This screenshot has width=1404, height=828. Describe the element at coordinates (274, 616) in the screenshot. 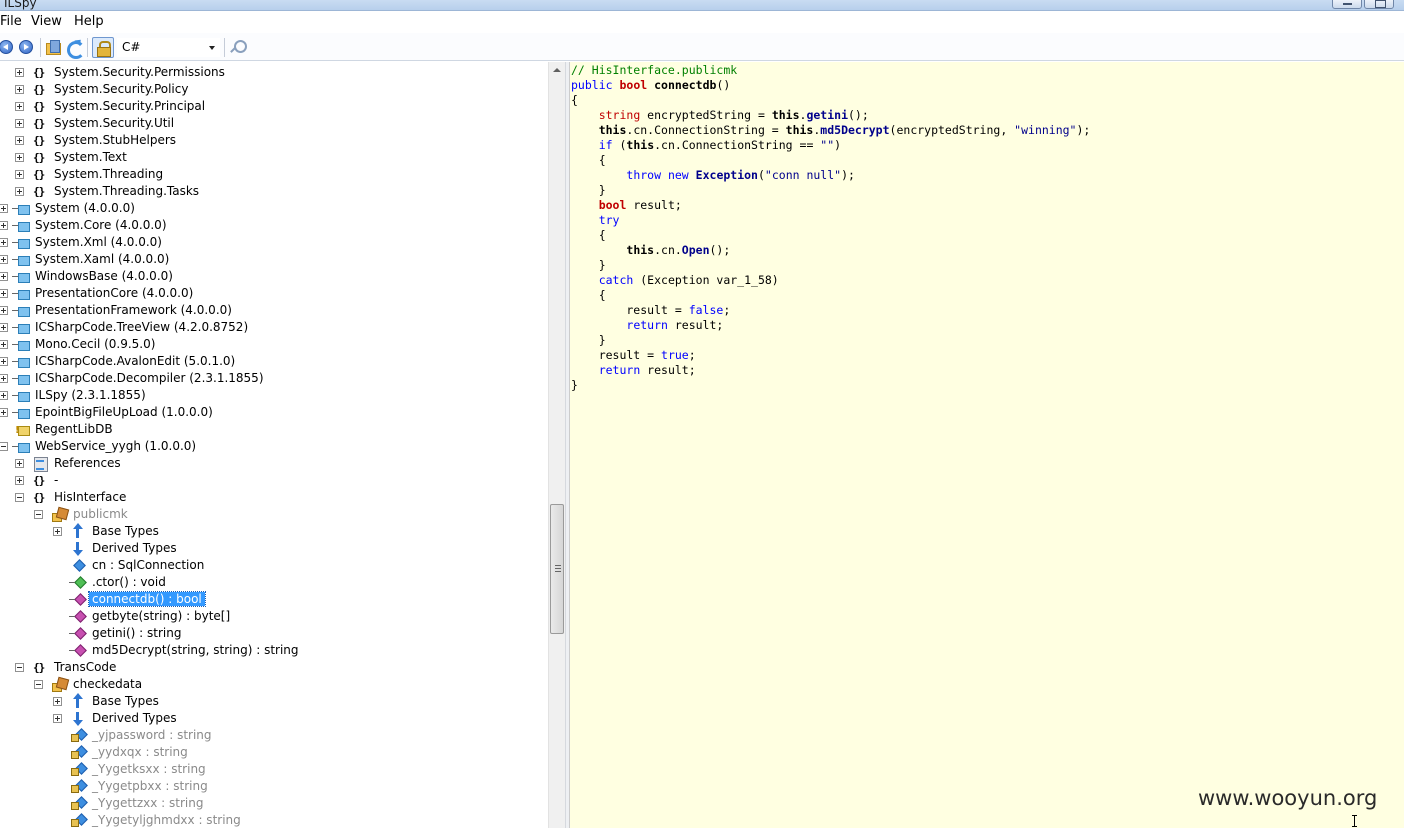

I see `tree-node: getbyte(string) : byte[]` at that location.